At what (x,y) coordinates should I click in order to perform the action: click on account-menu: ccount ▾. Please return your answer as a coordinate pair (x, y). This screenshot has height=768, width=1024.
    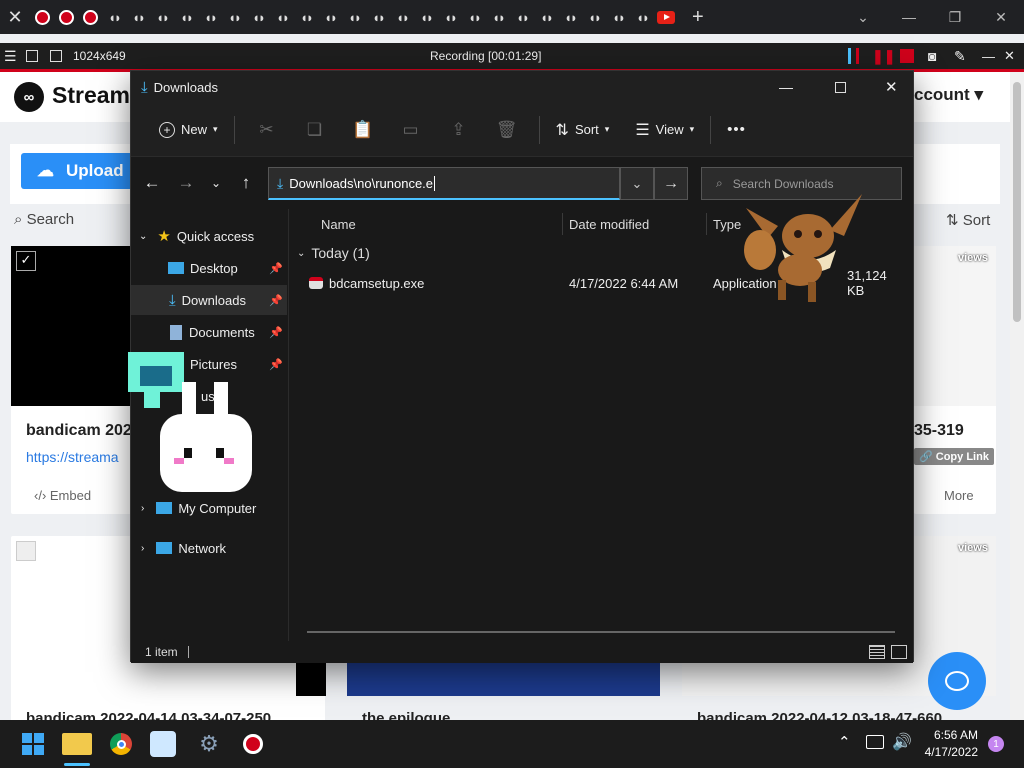
    Looking at the image, I should click on (948, 95).